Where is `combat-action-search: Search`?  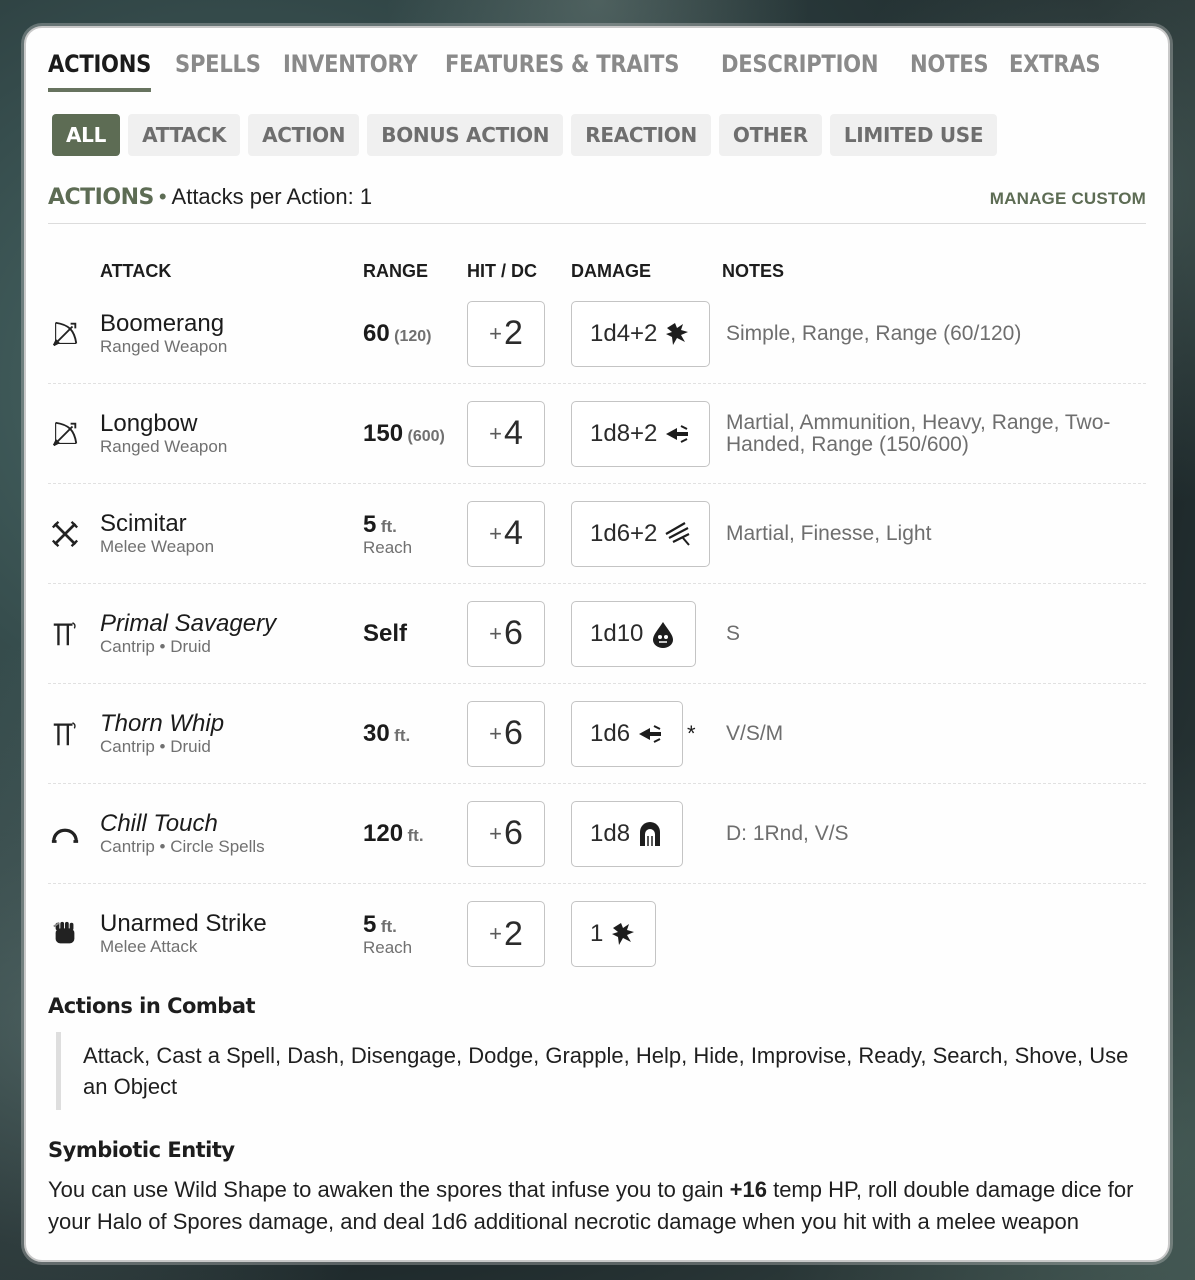 combat-action-search: Search is located at coordinates (974, 1055).